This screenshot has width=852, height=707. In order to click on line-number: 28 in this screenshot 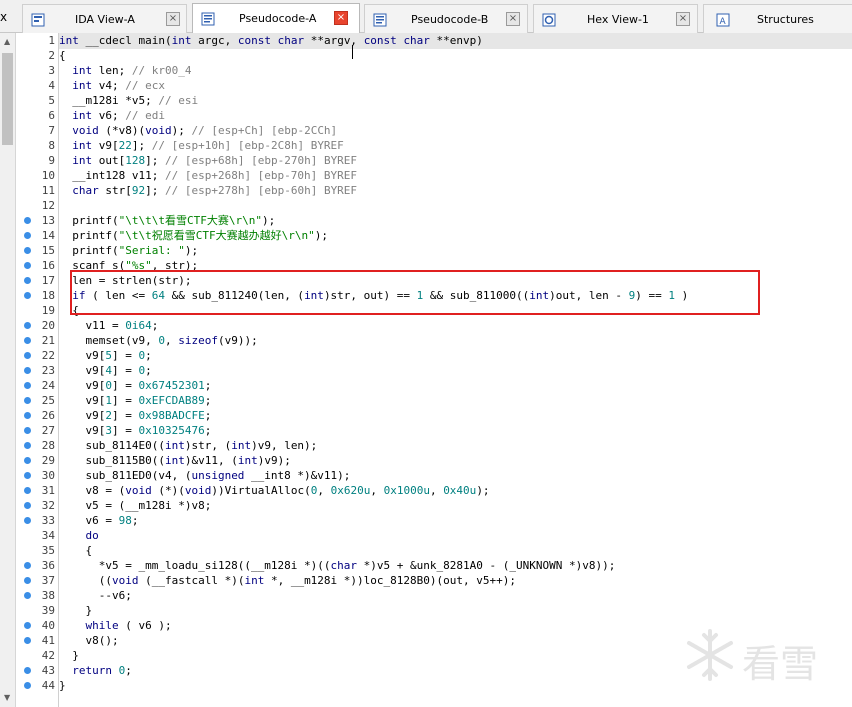, I will do `click(48, 445)`.